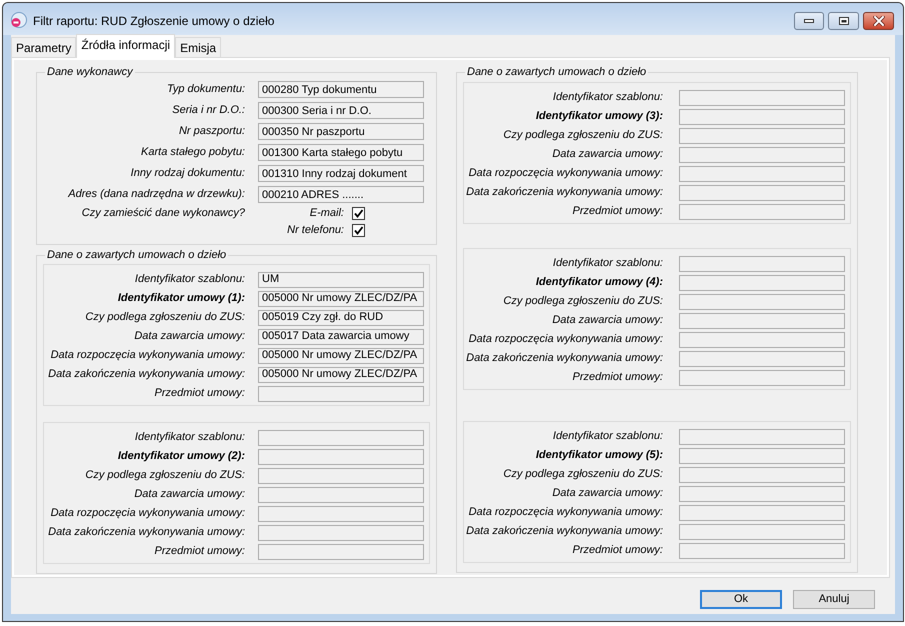 Image resolution: width=905 pixels, height=626 pixels. I want to click on tab: Emisja, so click(198, 47).